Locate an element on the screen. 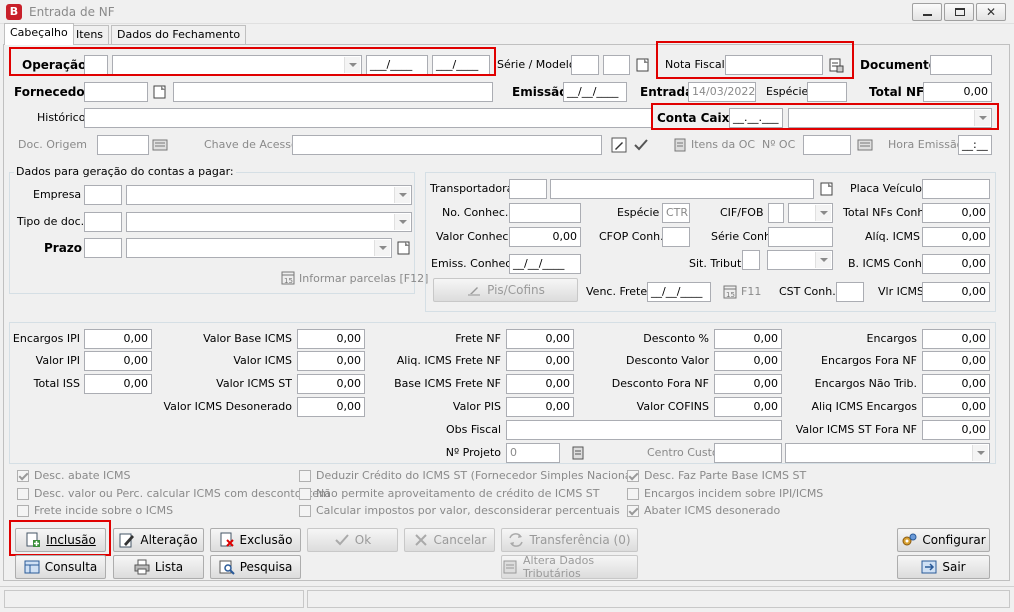  prazo-lookup-icon is located at coordinates (404, 248).